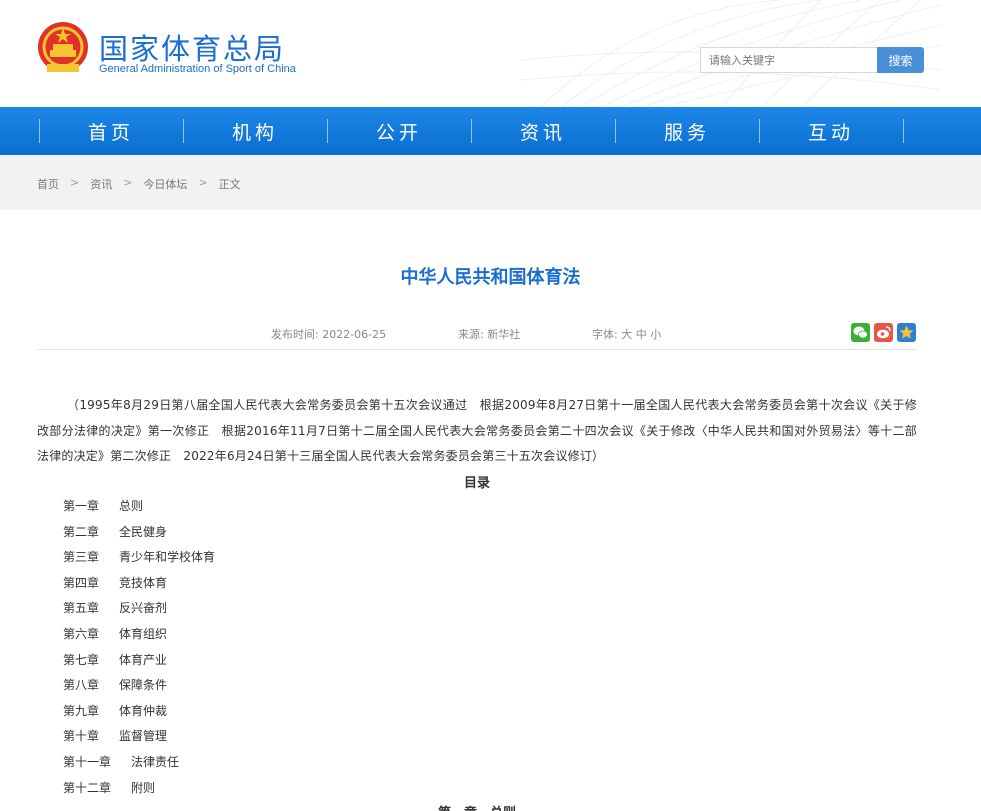  I want to click on toc-chapter-number: 第一章, so click(81, 506).